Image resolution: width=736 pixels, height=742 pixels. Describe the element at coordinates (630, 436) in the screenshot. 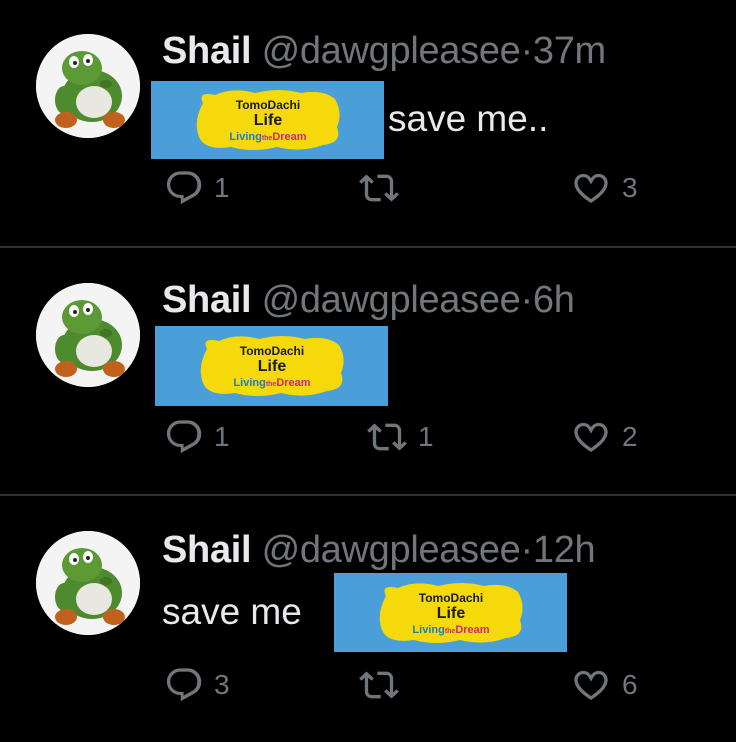

I see `like-count: 2` at that location.